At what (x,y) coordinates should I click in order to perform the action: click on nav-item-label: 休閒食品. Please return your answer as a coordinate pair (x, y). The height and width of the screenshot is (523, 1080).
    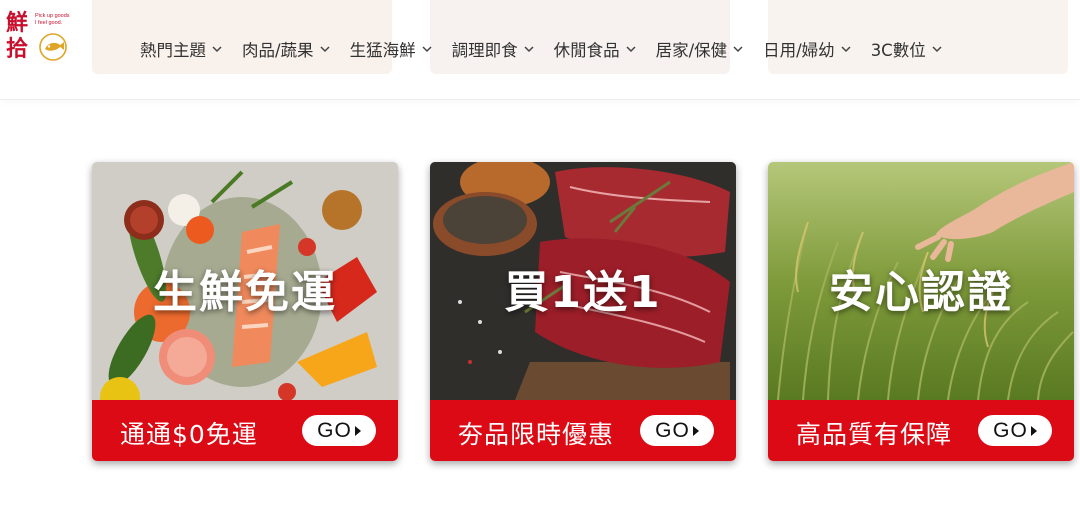
    Looking at the image, I should click on (586, 50).